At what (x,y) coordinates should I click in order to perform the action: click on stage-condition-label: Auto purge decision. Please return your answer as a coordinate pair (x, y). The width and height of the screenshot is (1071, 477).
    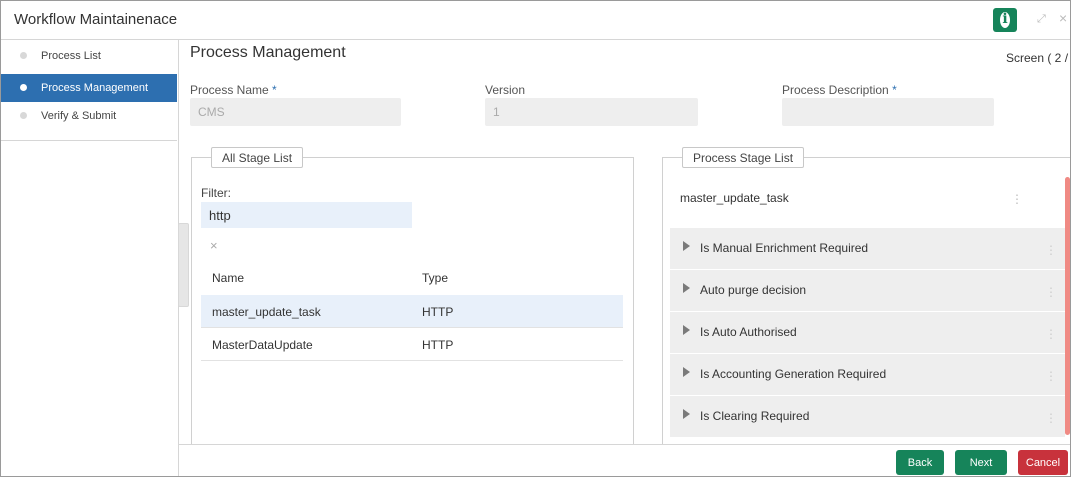
    Looking at the image, I should click on (753, 290).